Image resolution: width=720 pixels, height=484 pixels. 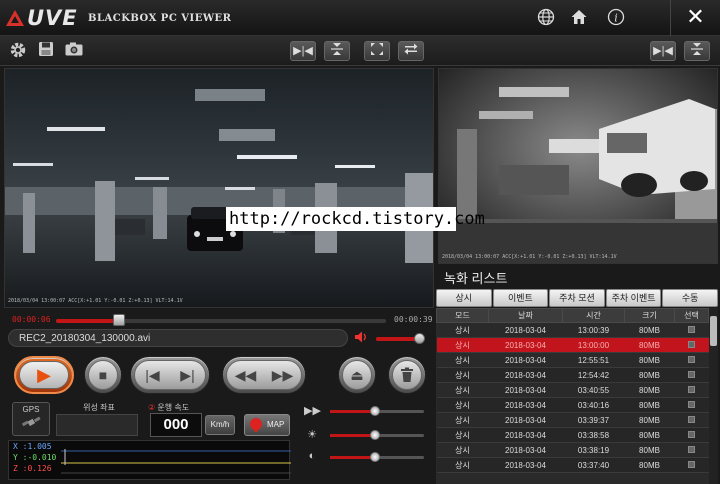 I want to click on table-row: 상시 2018-03-04 03:38:58 80MB, so click(x=572, y=435).